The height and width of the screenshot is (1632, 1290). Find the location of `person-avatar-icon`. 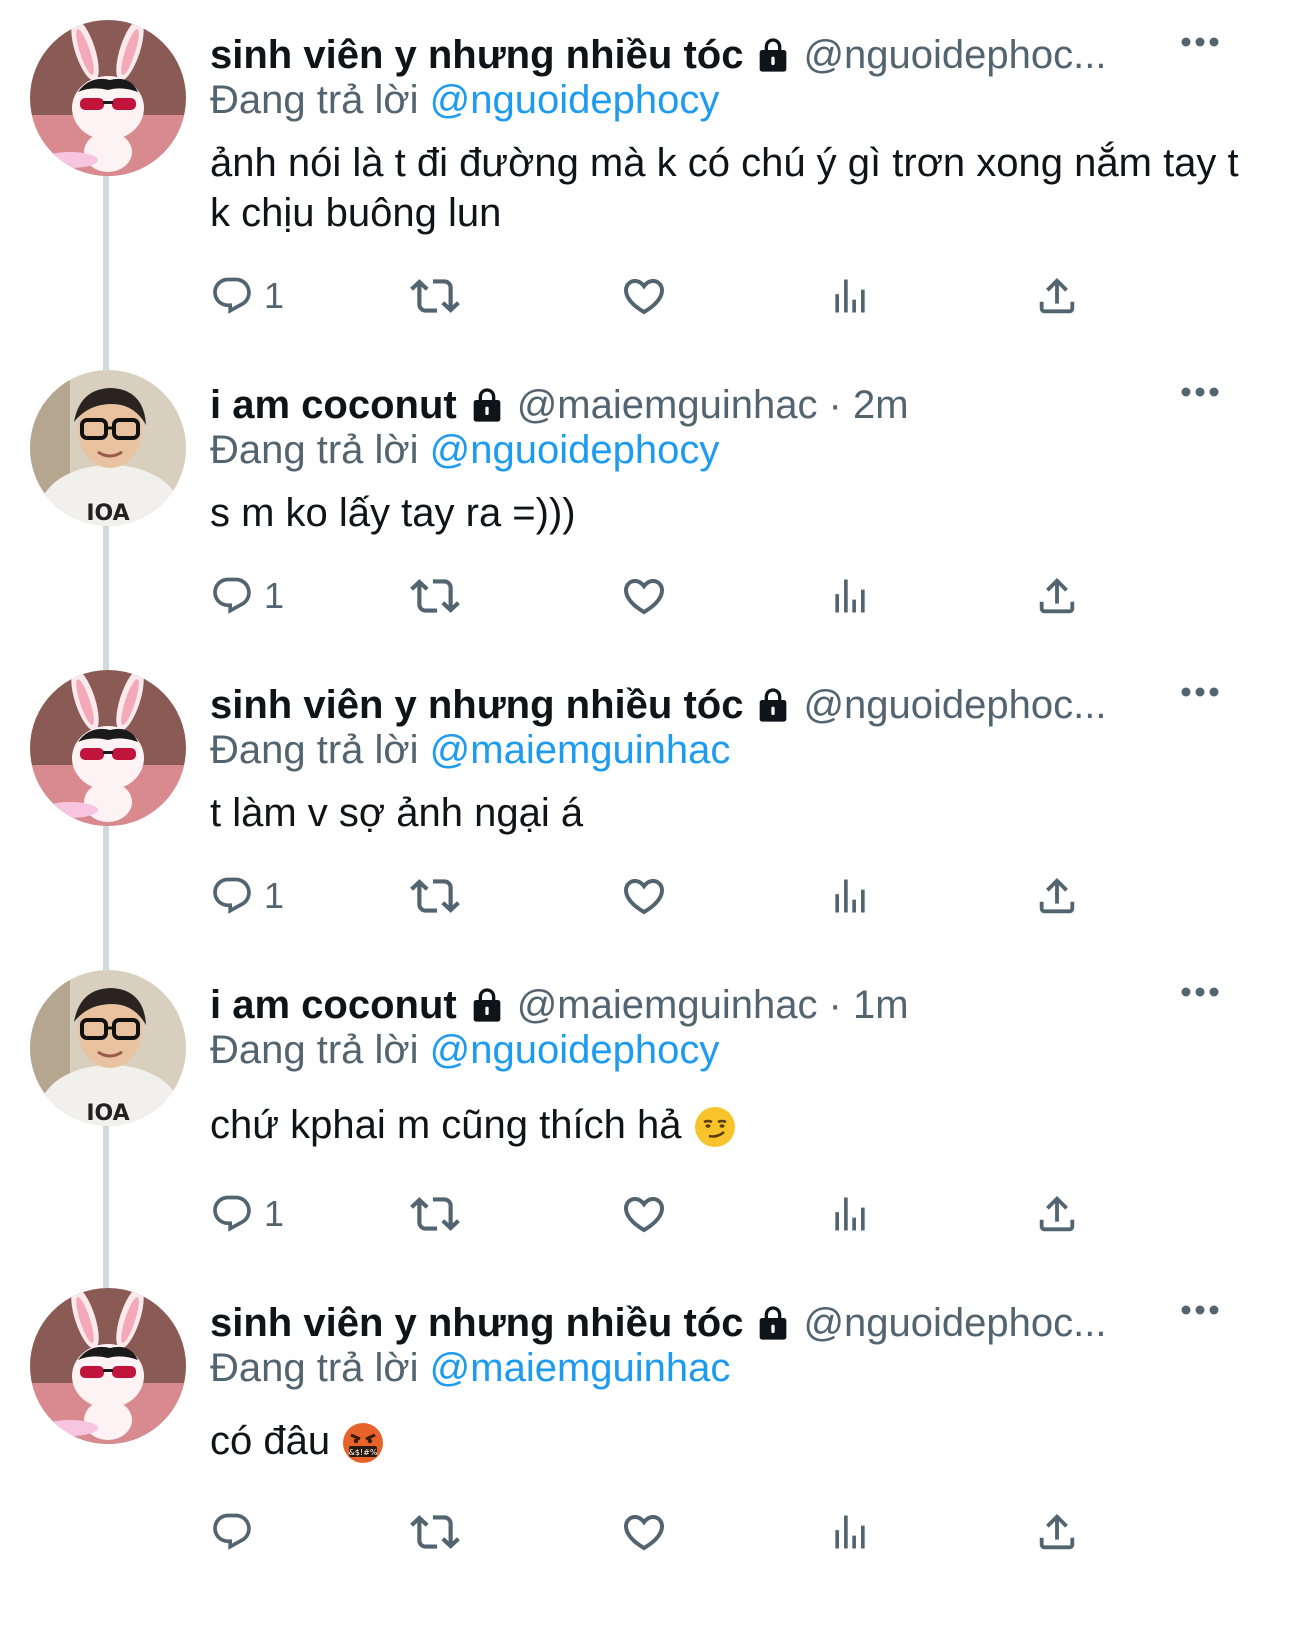

person-avatar-icon is located at coordinates (108, 448).